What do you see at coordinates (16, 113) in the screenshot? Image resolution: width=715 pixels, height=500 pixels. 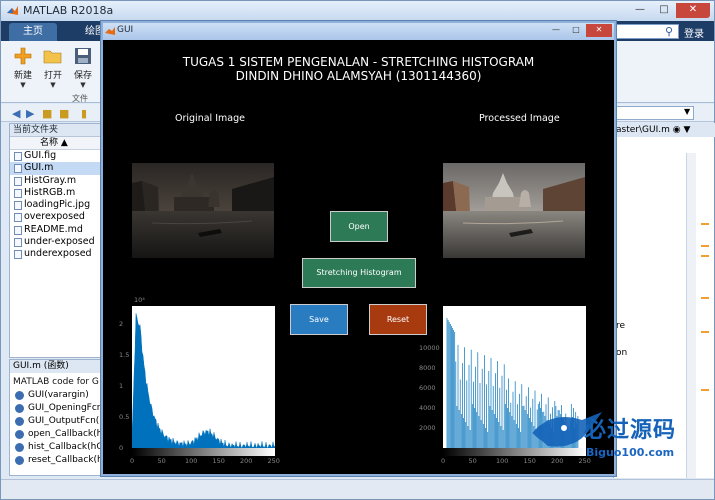 I see `back-arrow-icon: ◀` at bounding box center [16, 113].